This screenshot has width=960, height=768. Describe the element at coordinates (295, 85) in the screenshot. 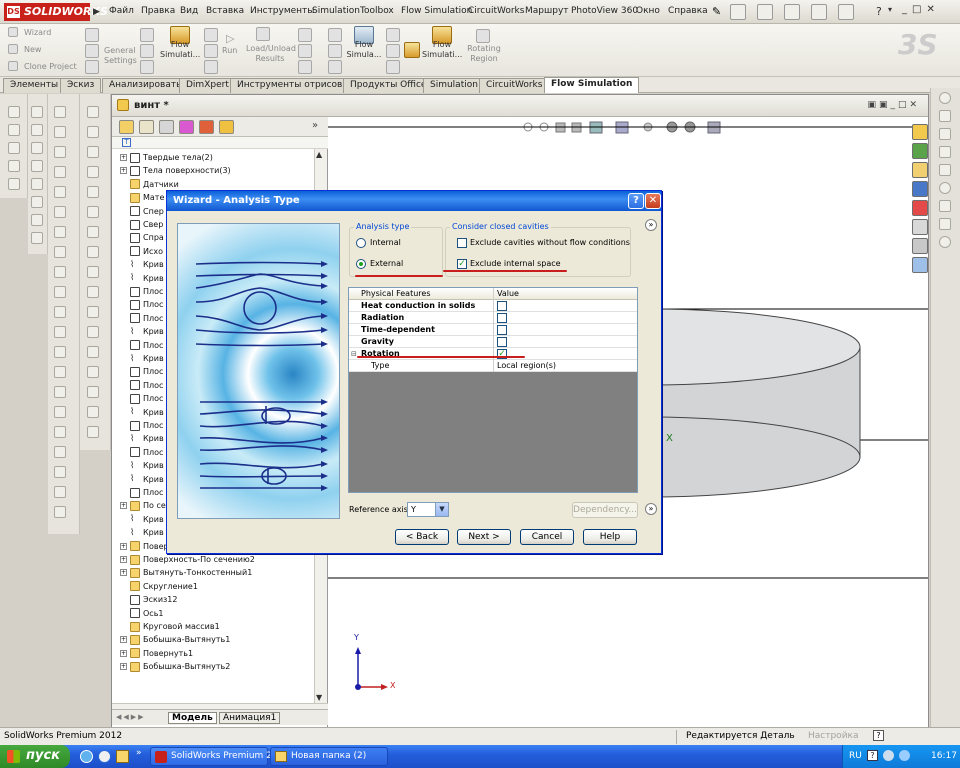

I see `tab-render-tools: Инструменты отрисовки` at that location.